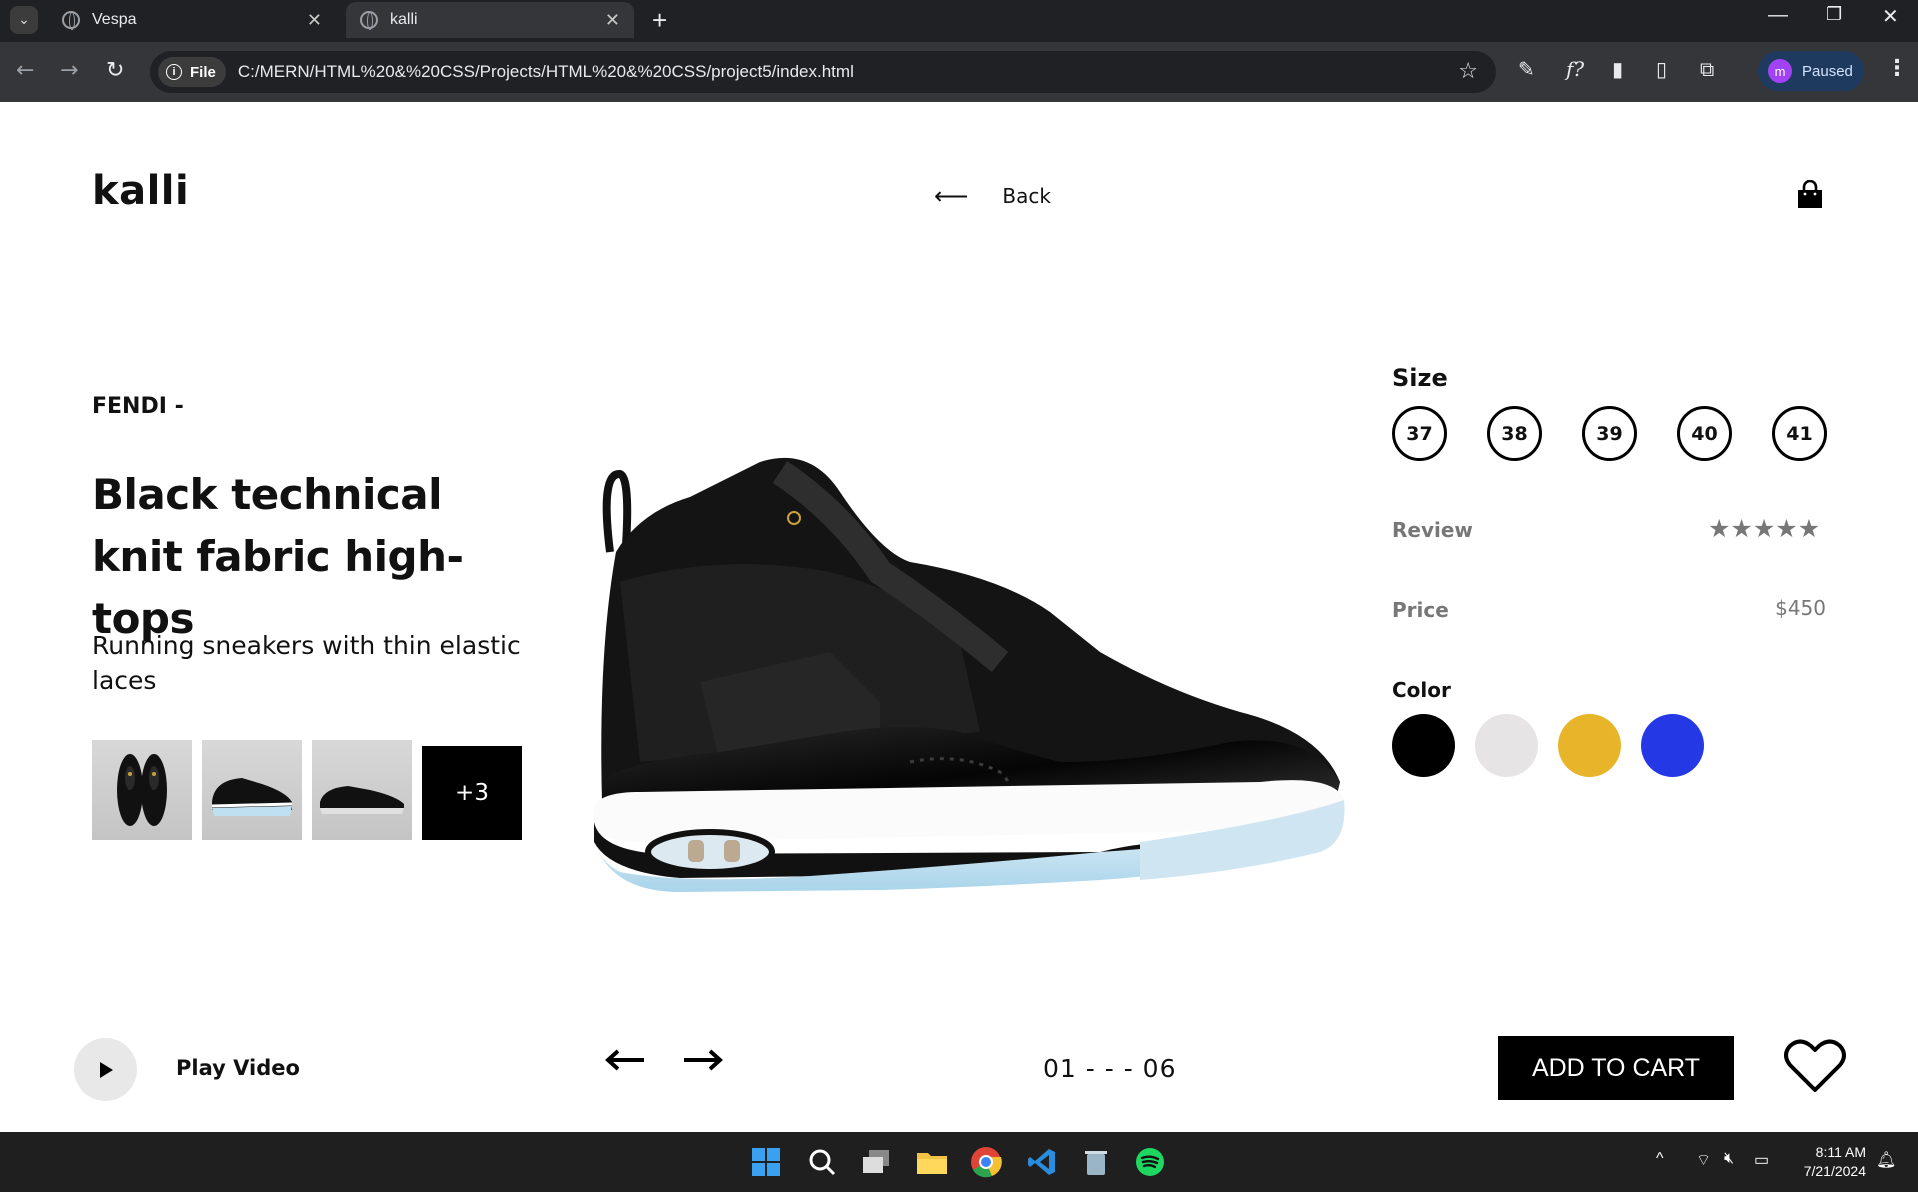  What do you see at coordinates (252, 790) in the screenshot?
I see `thumbnail-side-view` at bounding box center [252, 790].